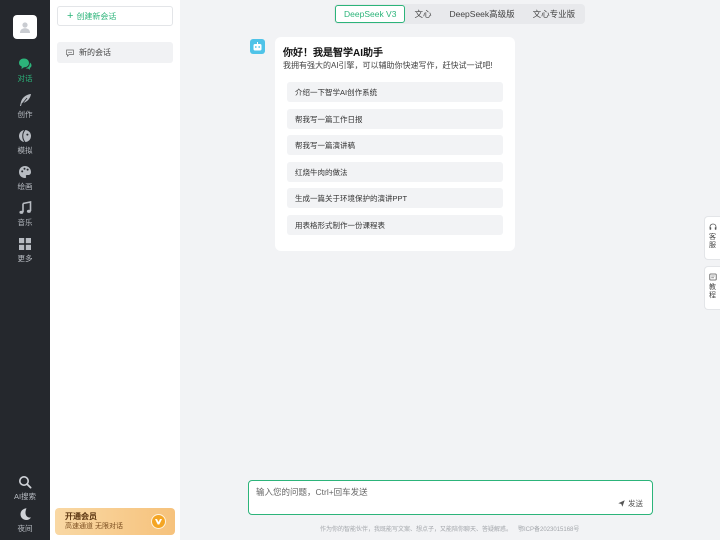 This screenshot has width=720, height=540. I want to click on moon-icon, so click(25, 514).